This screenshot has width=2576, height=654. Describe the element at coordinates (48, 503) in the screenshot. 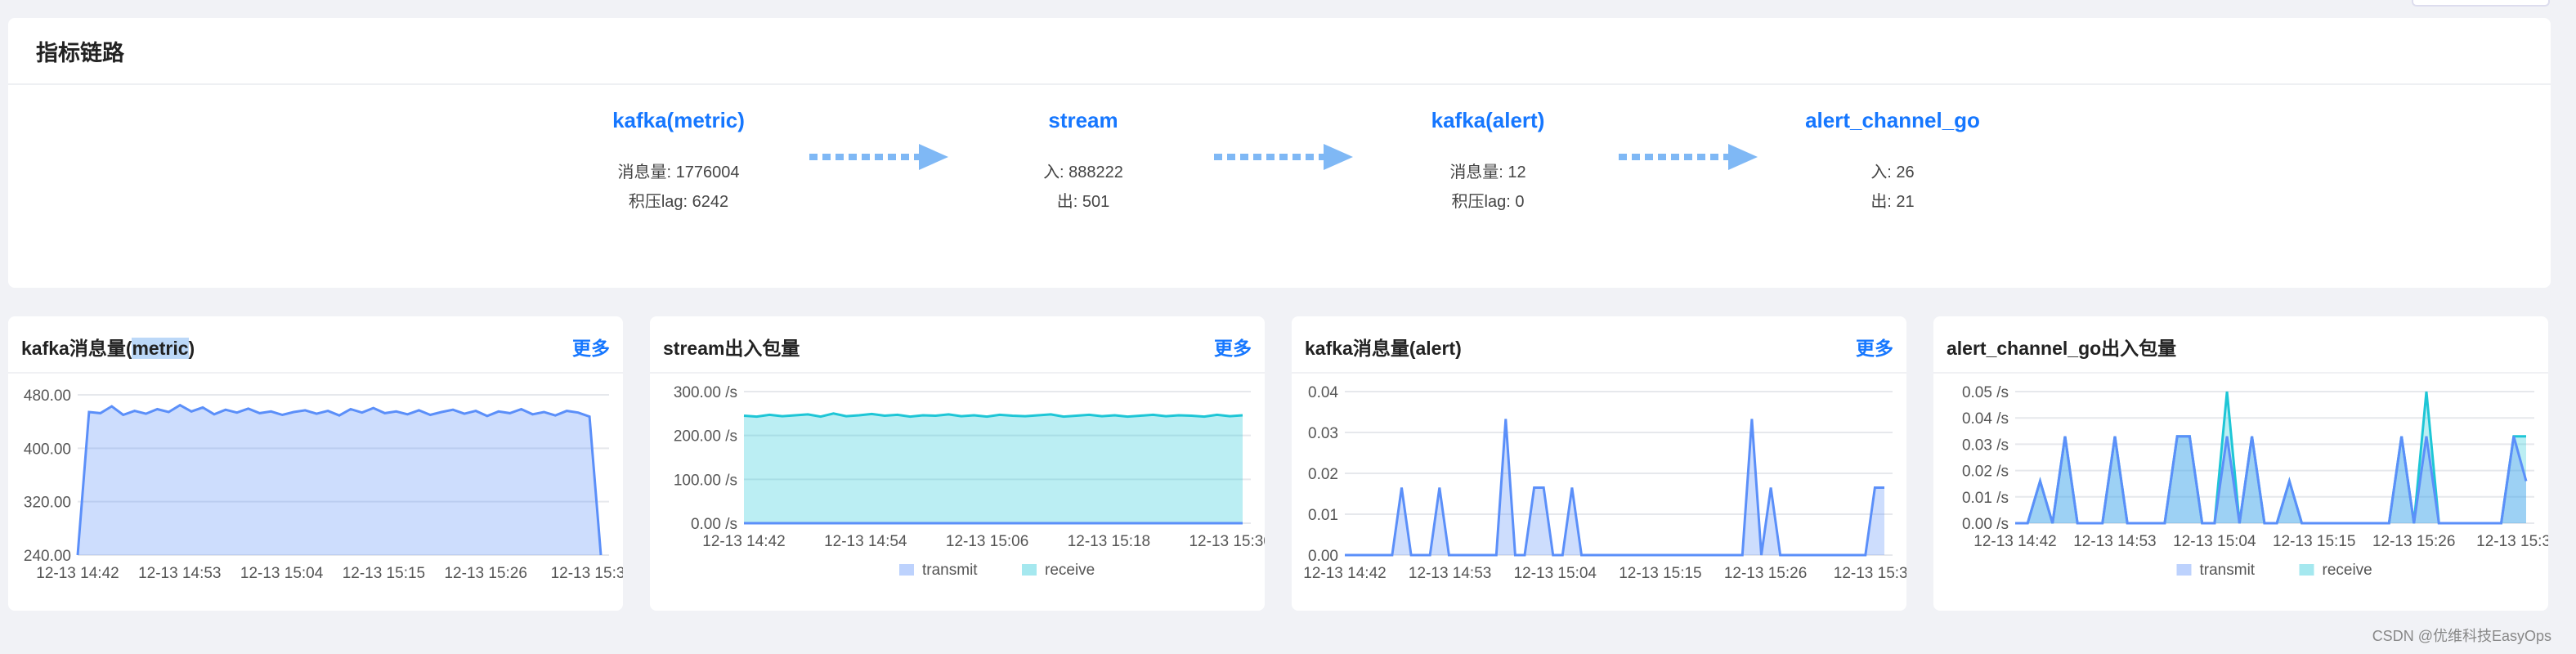

I see `y-tick-label: 320.00` at that location.